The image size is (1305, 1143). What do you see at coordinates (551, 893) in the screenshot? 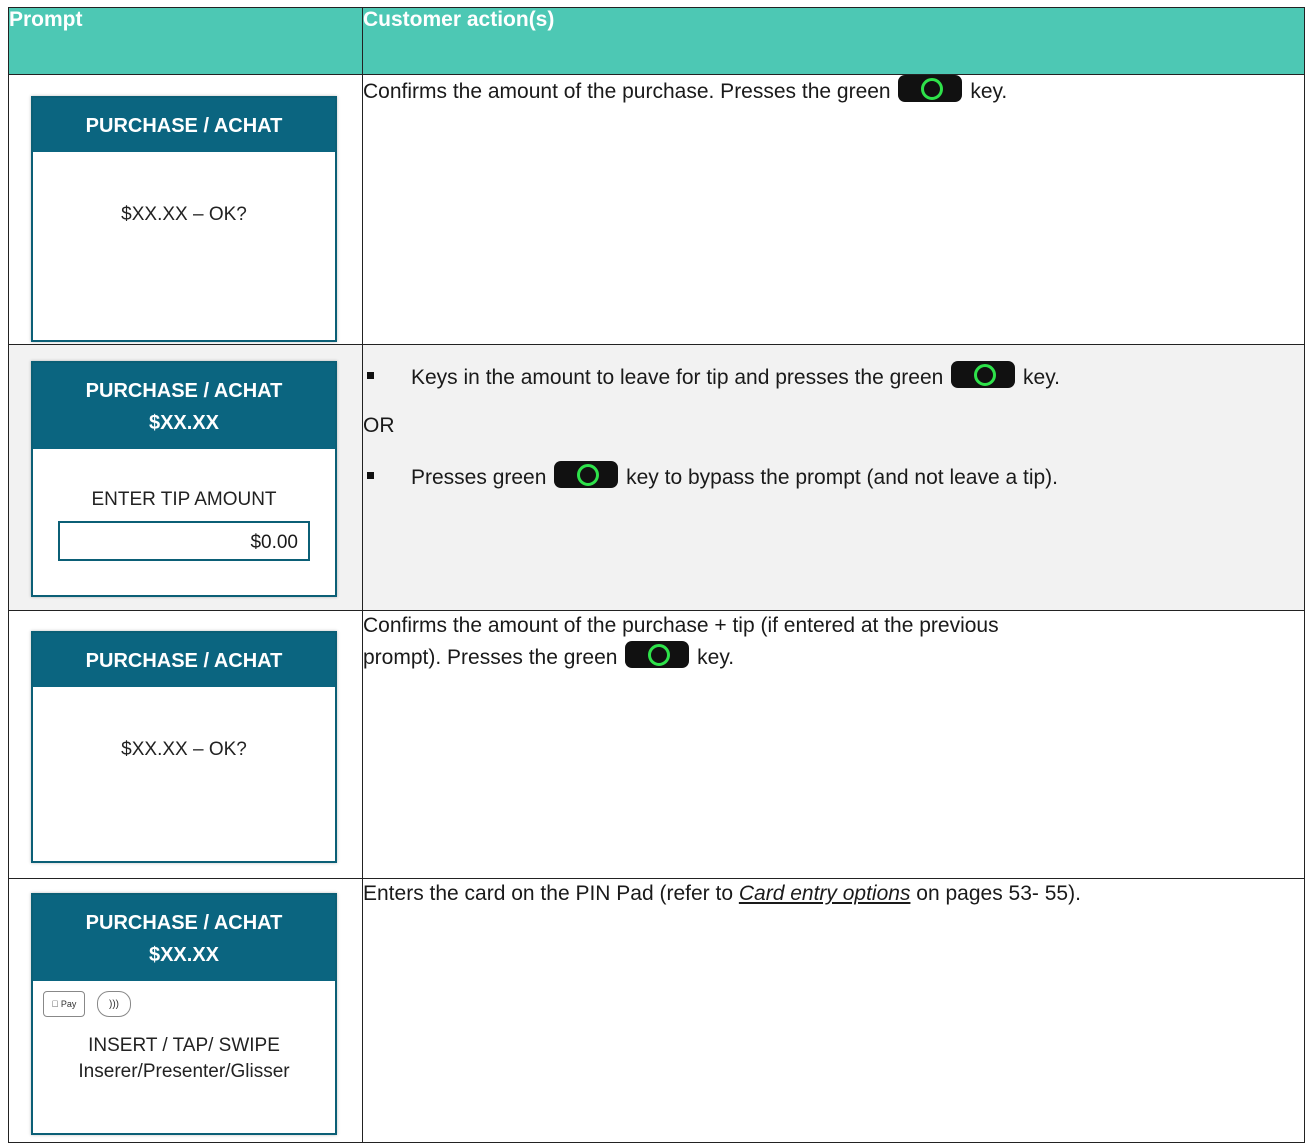
I see `action-text: Enters the card on the PIN Pad (refer to` at bounding box center [551, 893].